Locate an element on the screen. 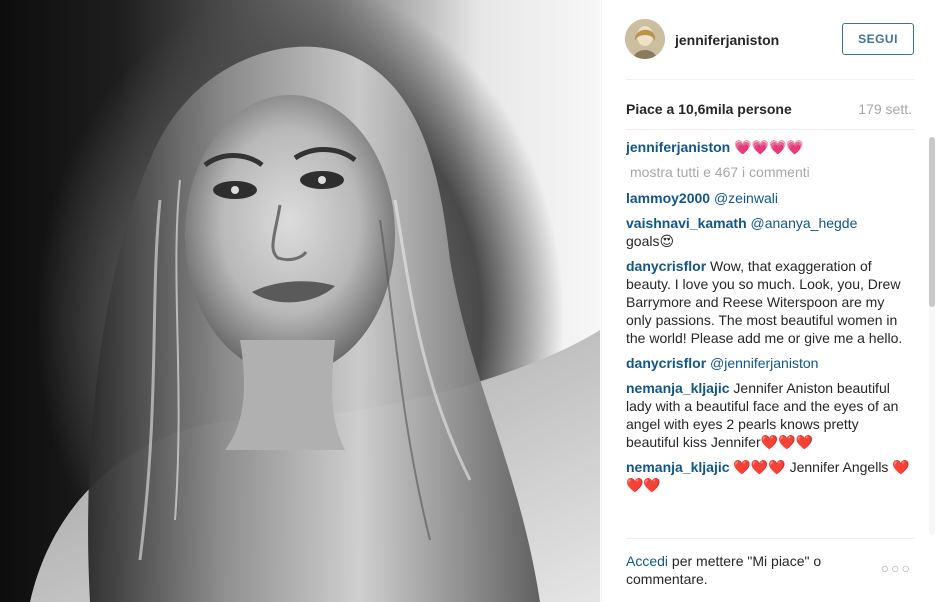  comment-username: vaishnavi_kamath is located at coordinates (686, 223).